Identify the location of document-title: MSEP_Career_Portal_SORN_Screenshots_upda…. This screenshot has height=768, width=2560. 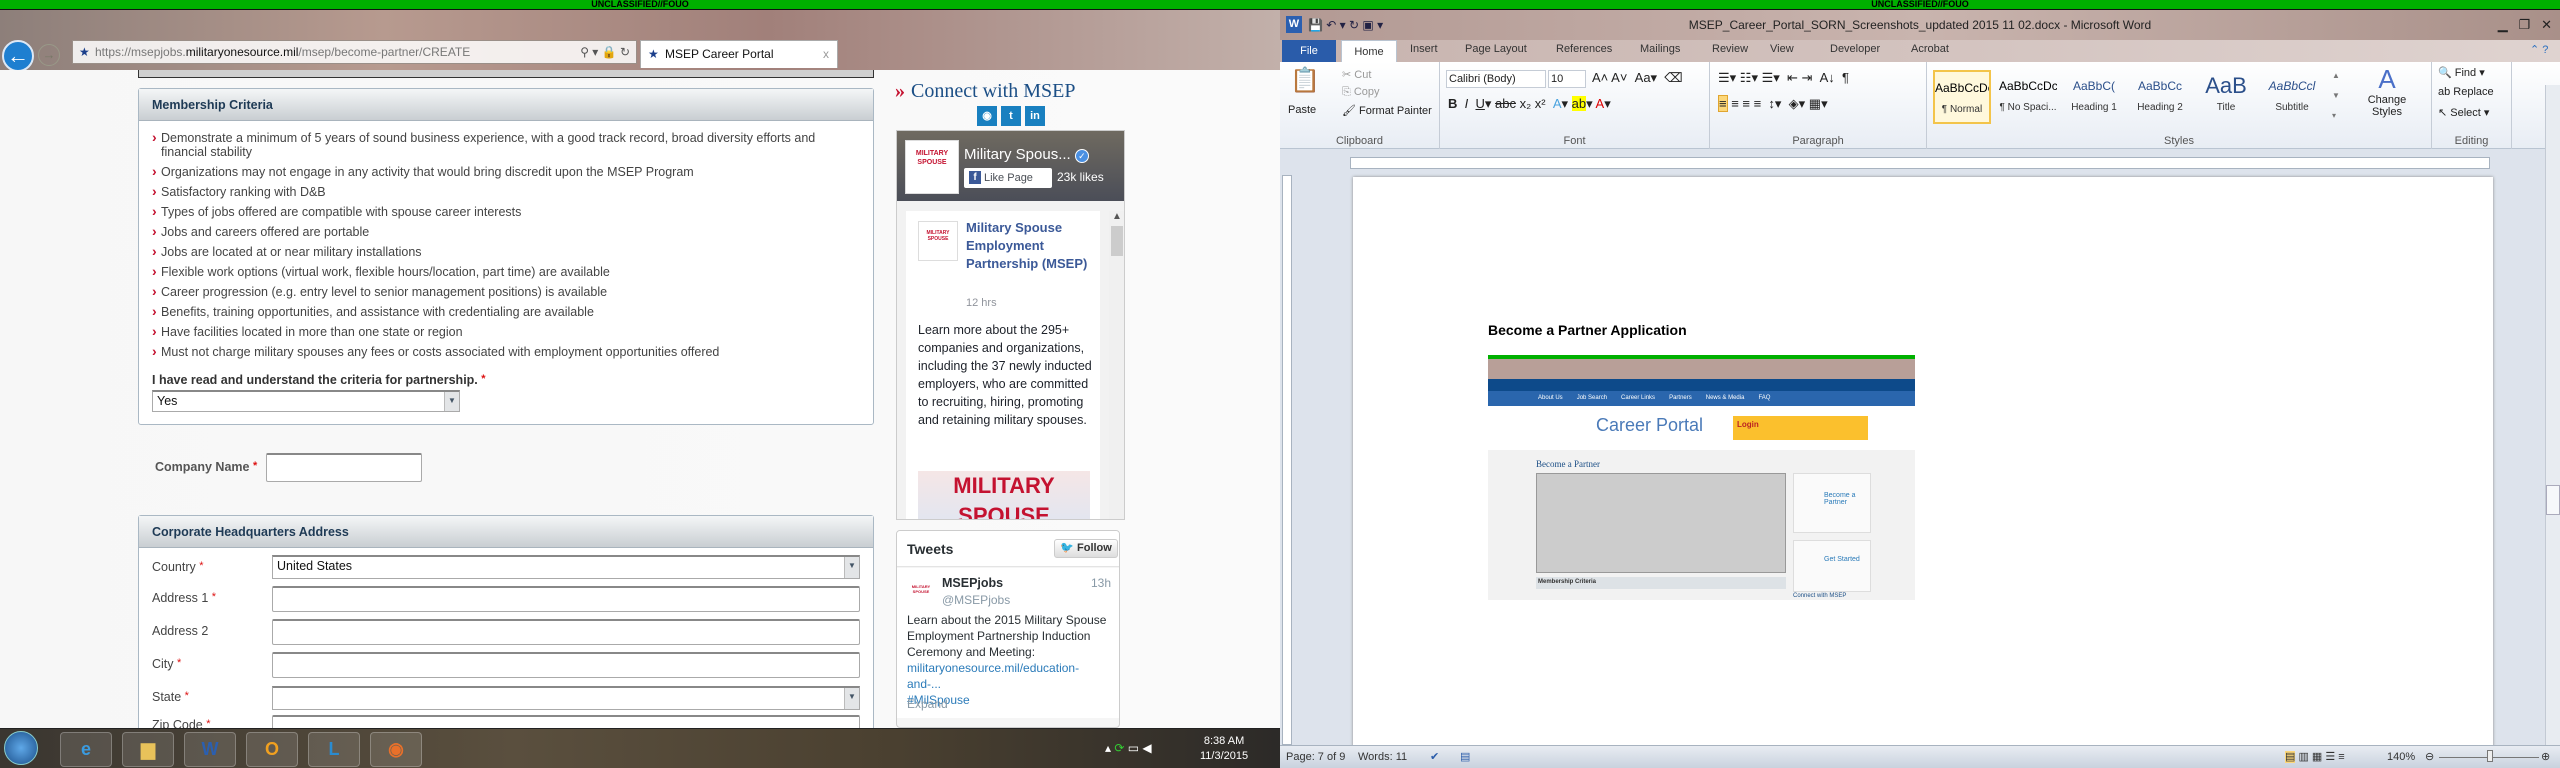
(1920, 25).